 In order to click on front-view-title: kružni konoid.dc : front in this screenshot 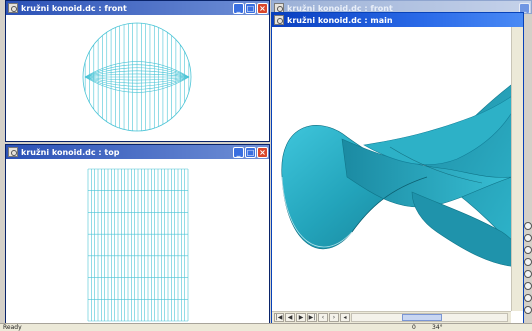, I will do `click(74, 8)`.